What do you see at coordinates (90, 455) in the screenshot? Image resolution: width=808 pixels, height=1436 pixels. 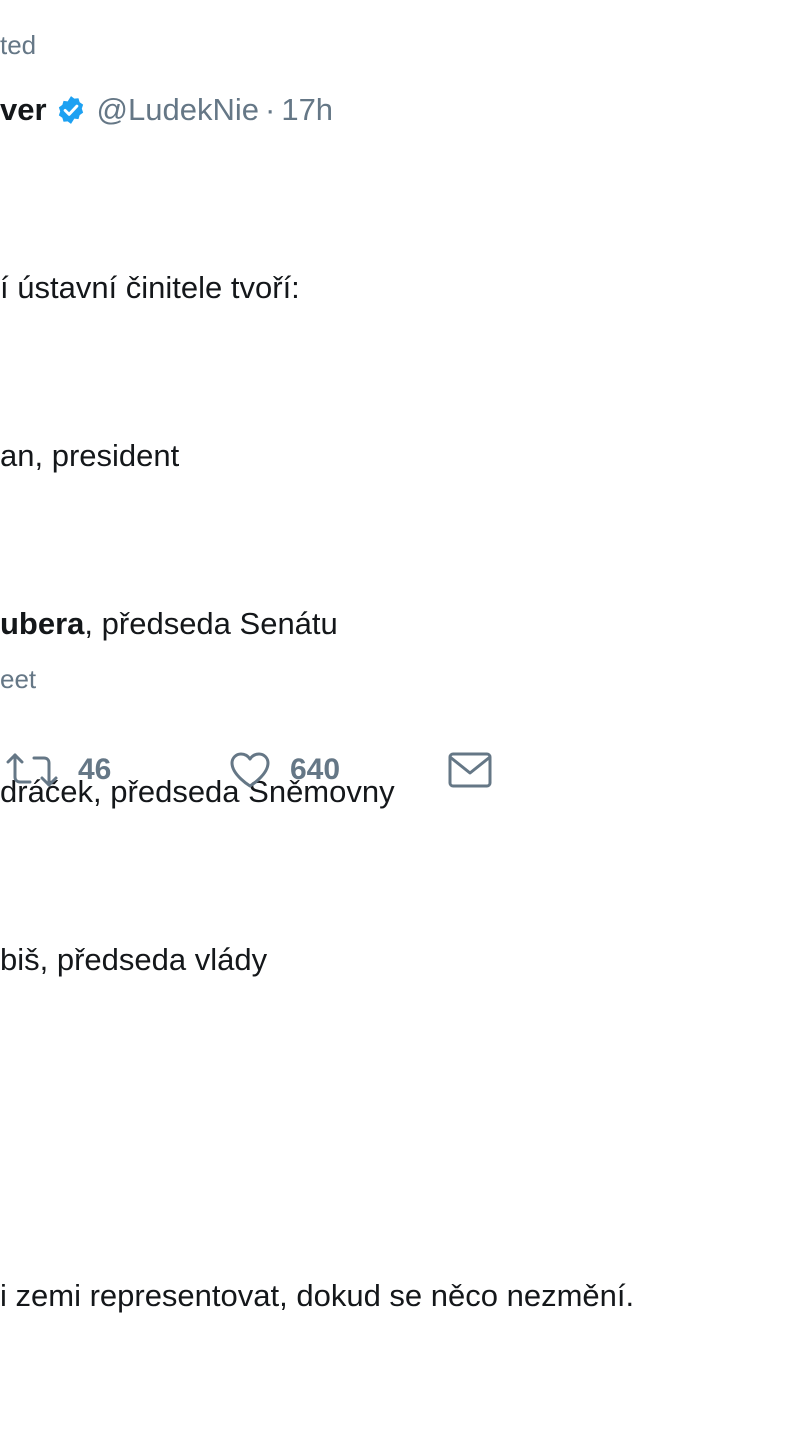 I see `tweet-line: an, president` at bounding box center [90, 455].